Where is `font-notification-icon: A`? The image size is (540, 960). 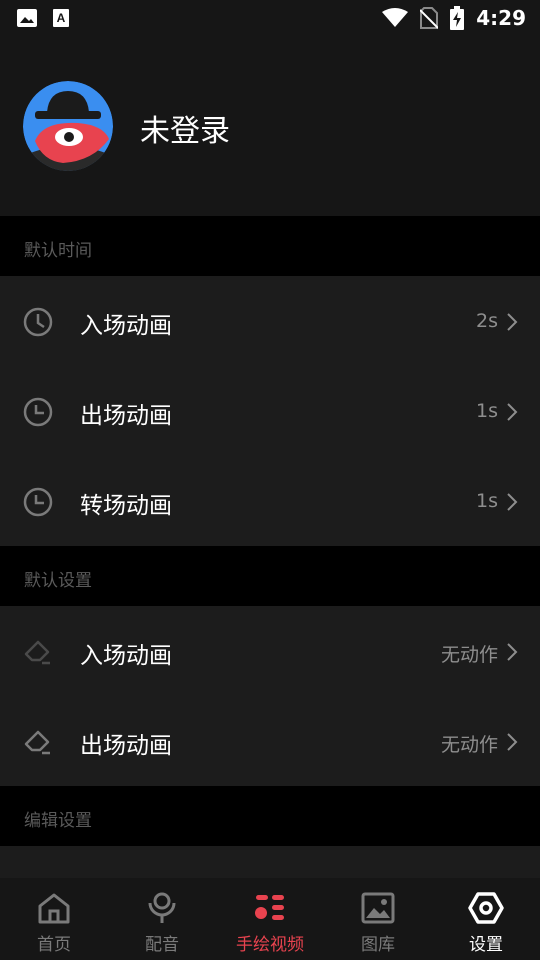 font-notification-icon: A is located at coordinates (61, 18).